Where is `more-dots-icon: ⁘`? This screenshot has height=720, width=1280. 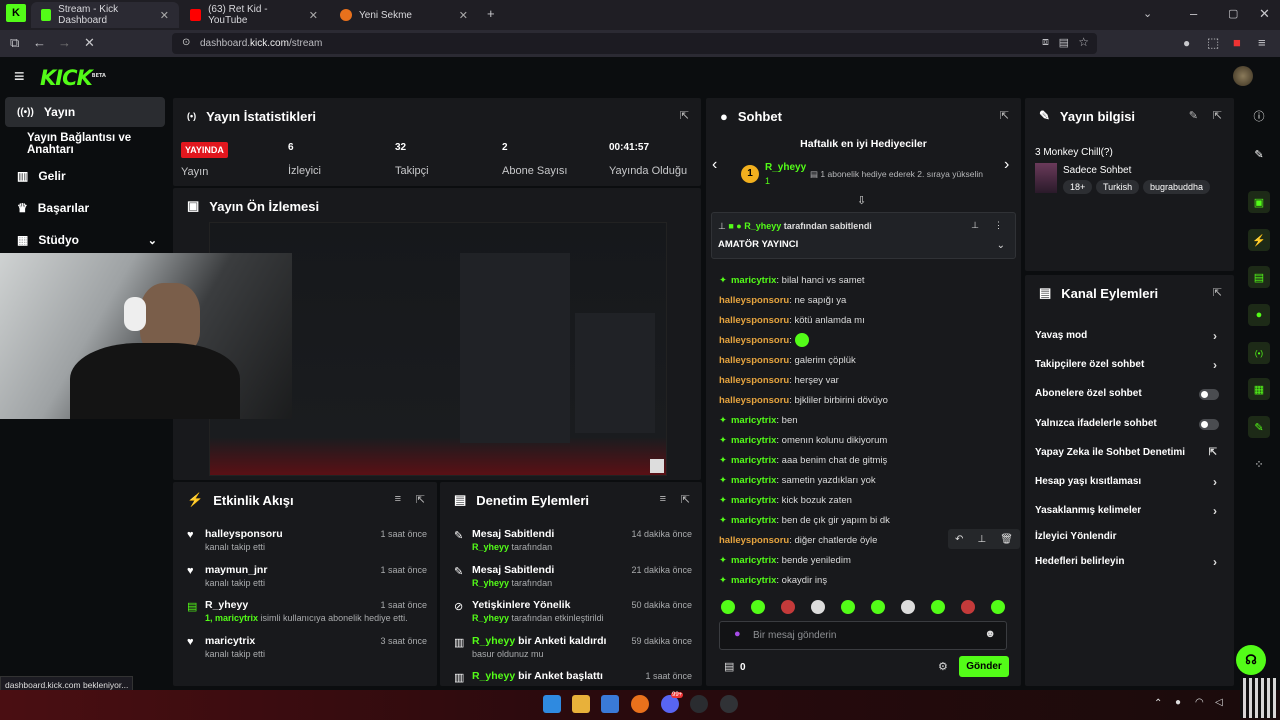 more-dots-icon: ⁘ is located at coordinates (1259, 464).